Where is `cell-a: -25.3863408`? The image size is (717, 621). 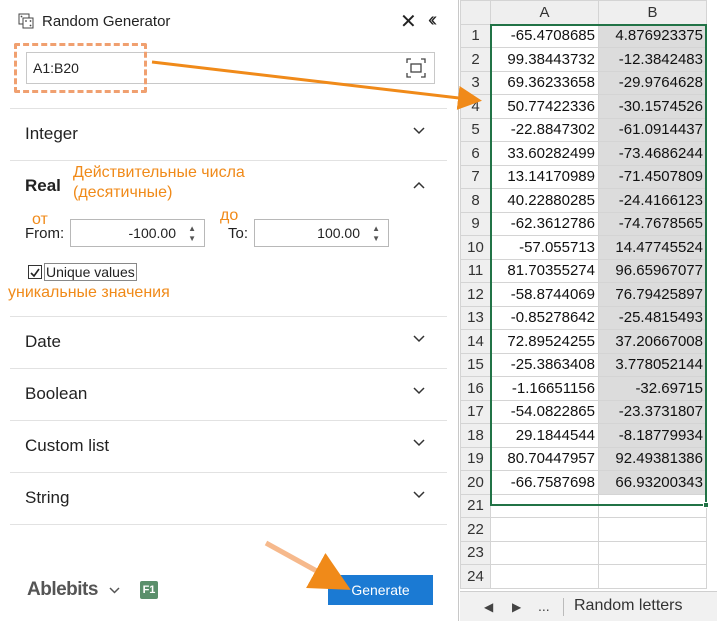
cell-a: -25.3863408 is located at coordinates (544, 364).